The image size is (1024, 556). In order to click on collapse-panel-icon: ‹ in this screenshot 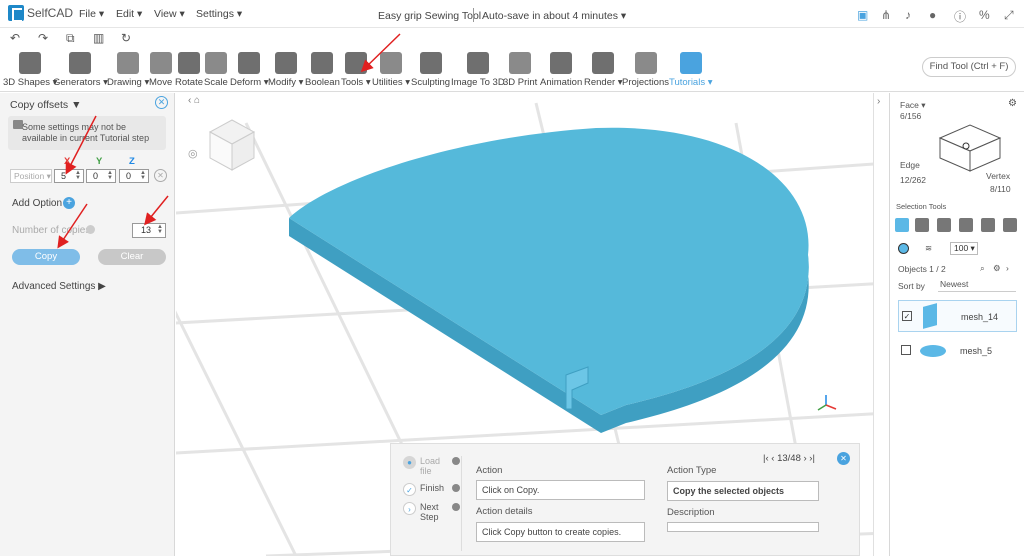, I will do `click(189, 100)`.